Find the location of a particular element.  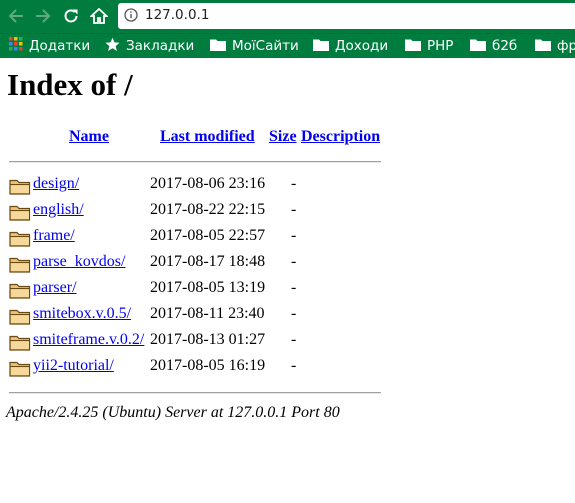

address-bar: 127.0.0.1 is located at coordinates (346, 16).